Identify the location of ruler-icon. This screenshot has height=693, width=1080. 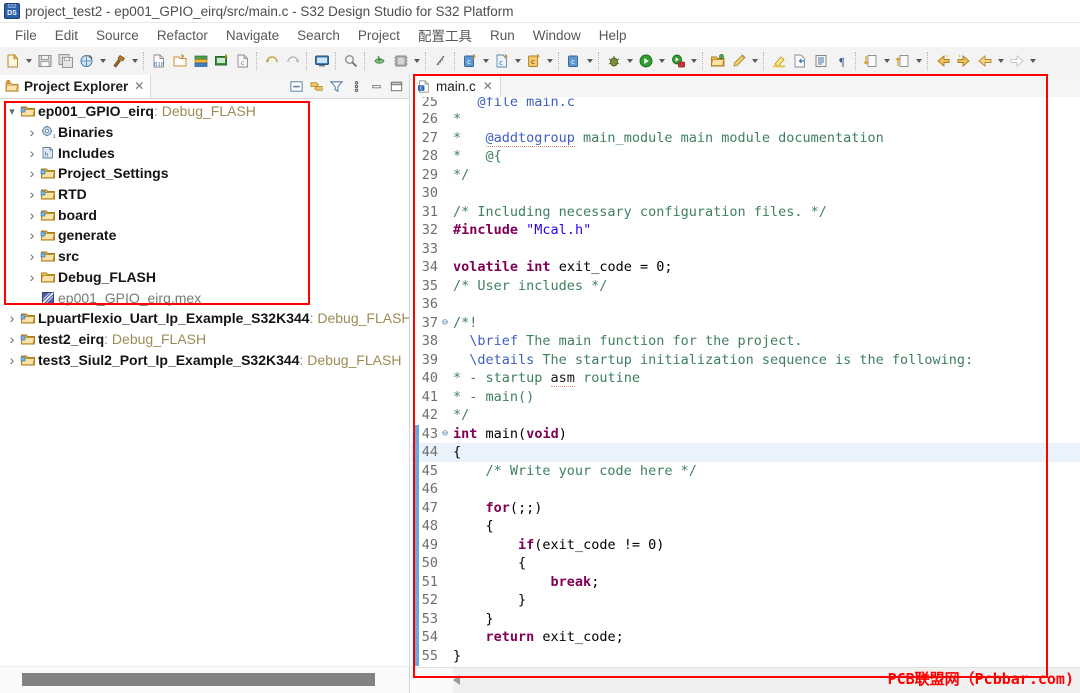
(440, 60).